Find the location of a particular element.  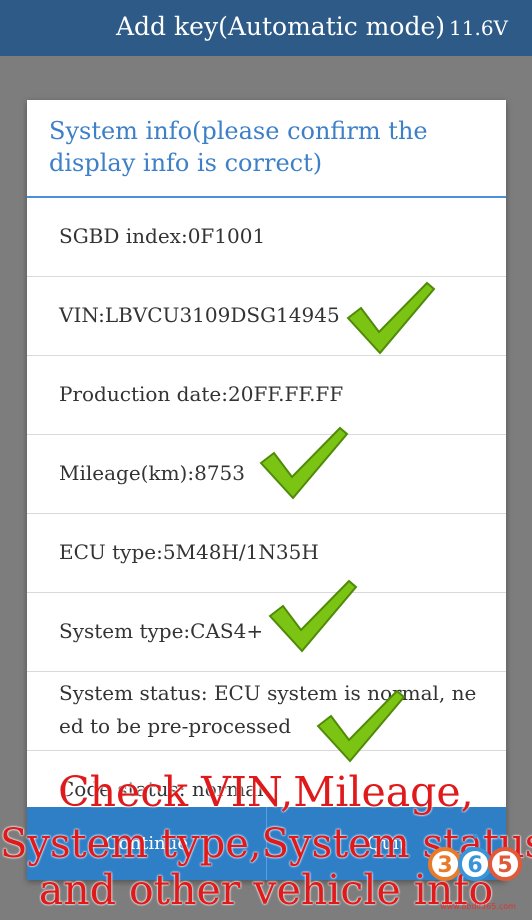

app-header: Add key(Automatic mode) 11.6V is located at coordinates (266, 28).